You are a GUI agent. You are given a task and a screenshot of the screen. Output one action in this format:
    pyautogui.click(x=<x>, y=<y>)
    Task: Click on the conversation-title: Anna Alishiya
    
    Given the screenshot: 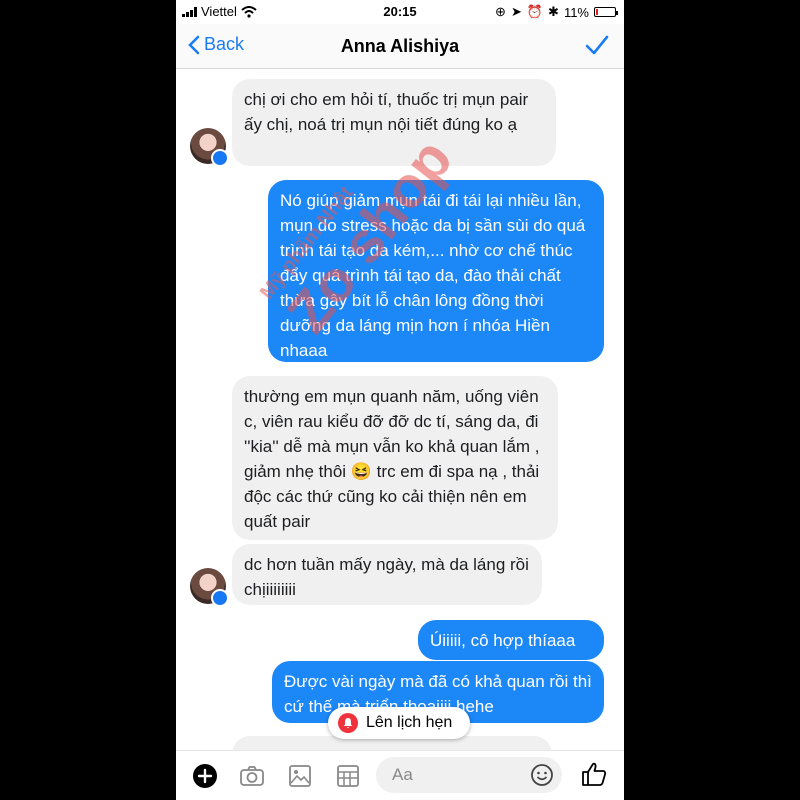 What is the action you would take?
    pyautogui.click(x=400, y=46)
    